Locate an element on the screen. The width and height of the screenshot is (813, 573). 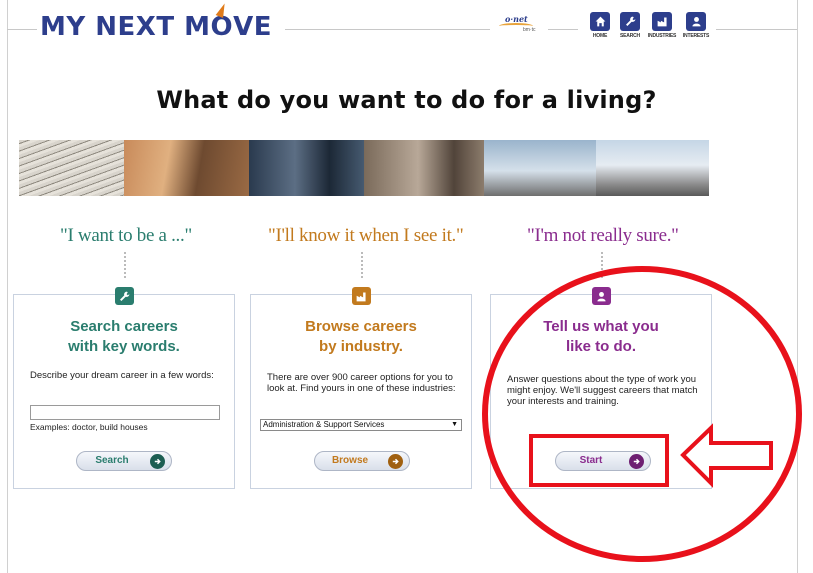
start-button-label: Start is located at coordinates (591, 460).